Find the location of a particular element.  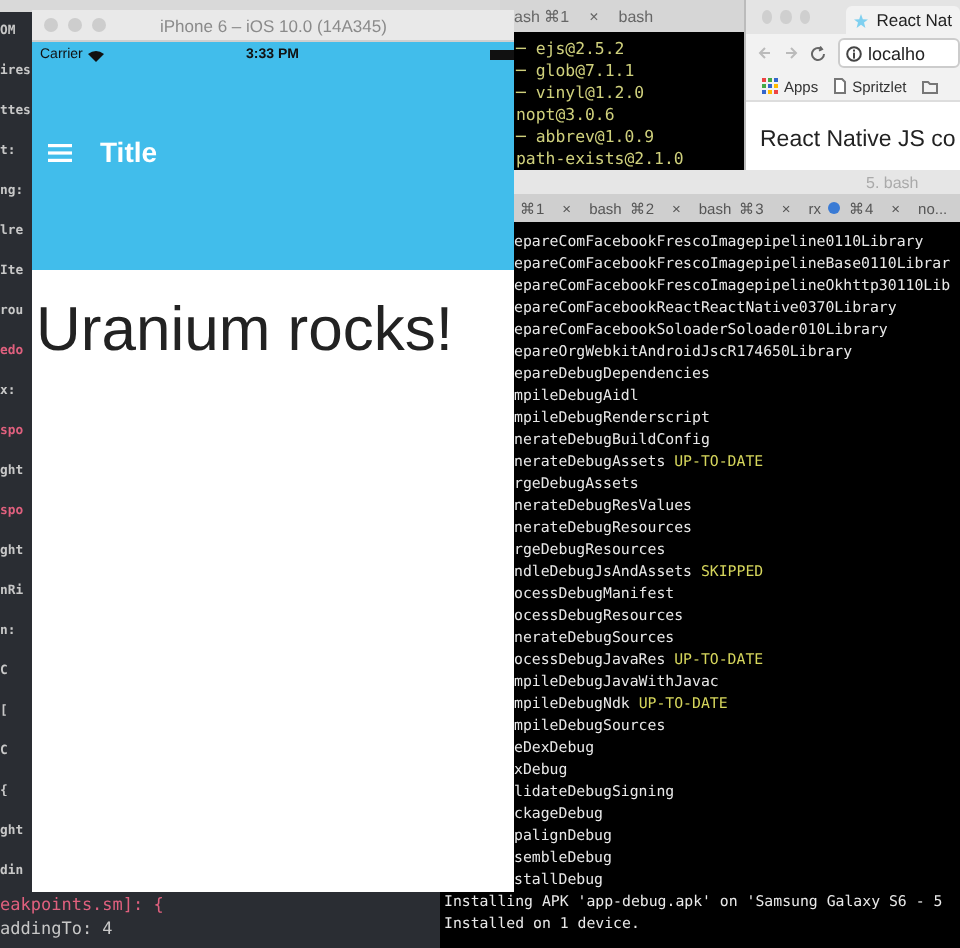

battery-icon is located at coordinates (502, 55).